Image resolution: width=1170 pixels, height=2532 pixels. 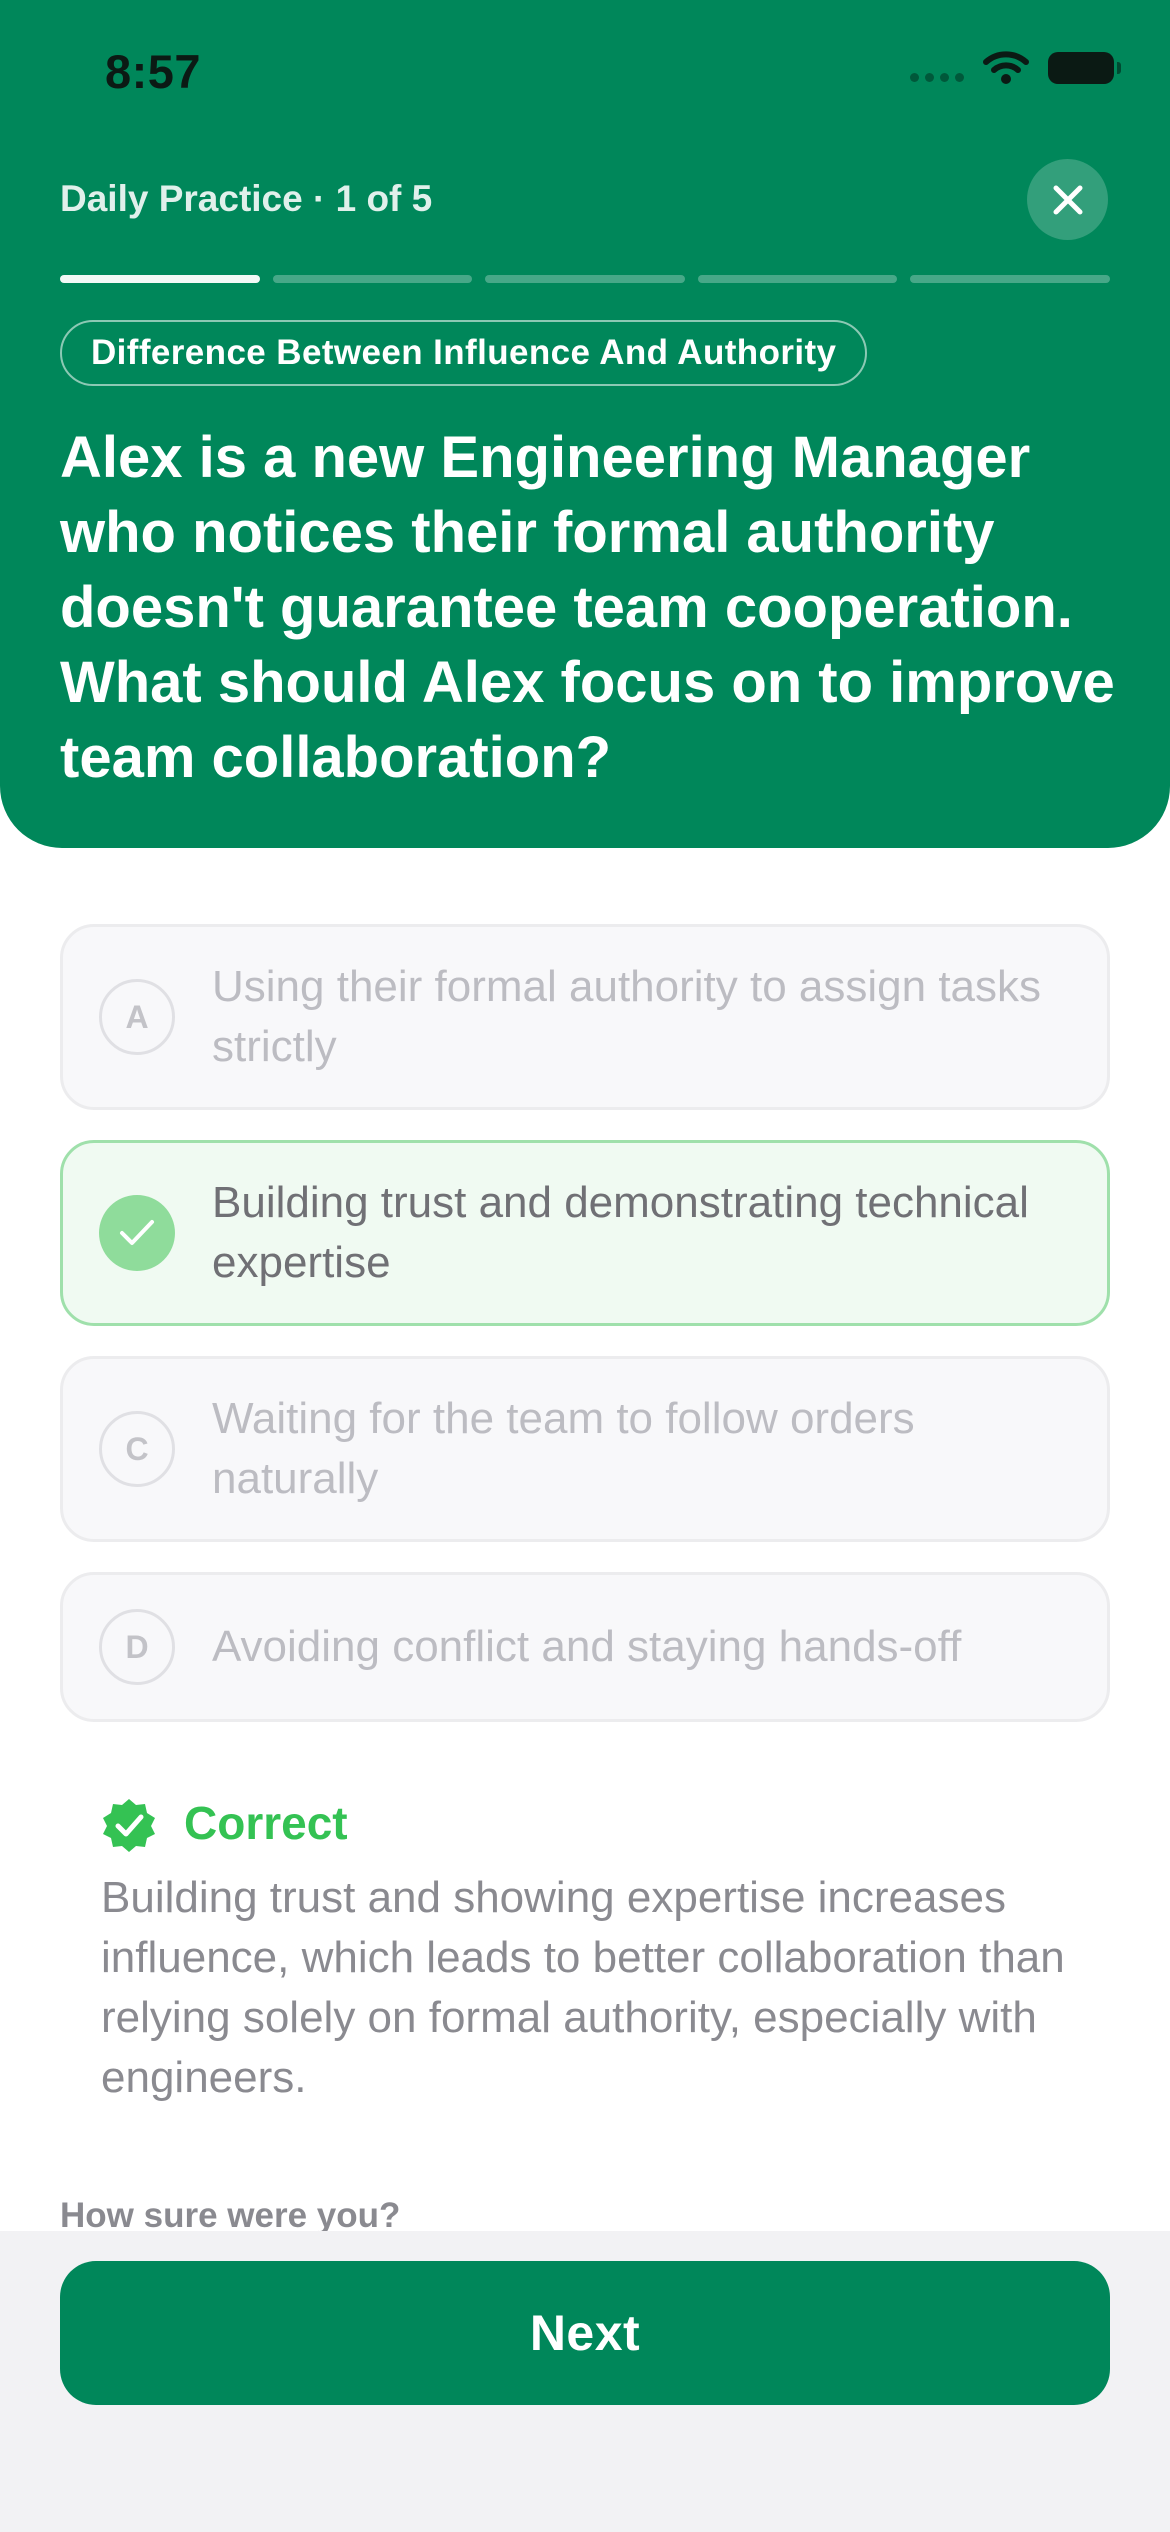 I want to click on verified-badge-icon, so click(x=129, y=1825).